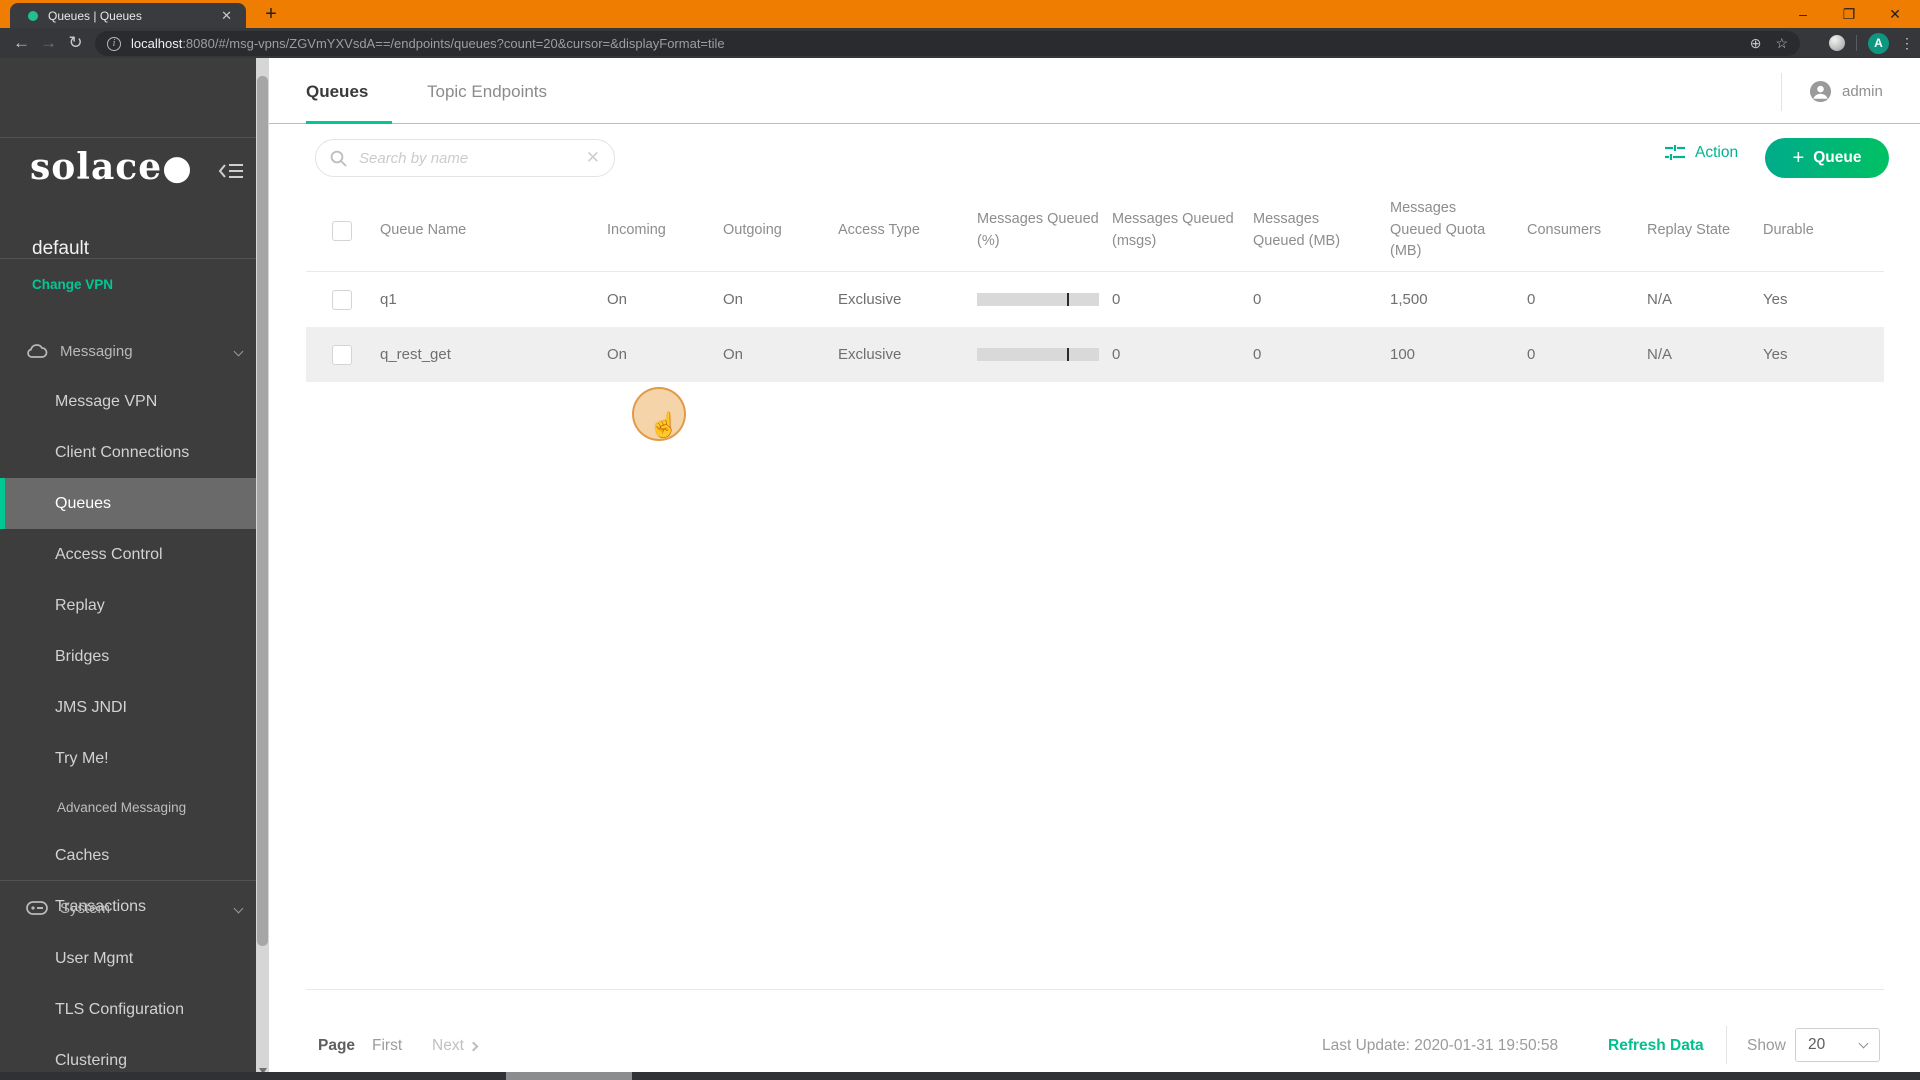 Image resolution: width=1920 pixels, height=1080 pixels. I want to click on next-page-button: Next, so click(455, 1046).